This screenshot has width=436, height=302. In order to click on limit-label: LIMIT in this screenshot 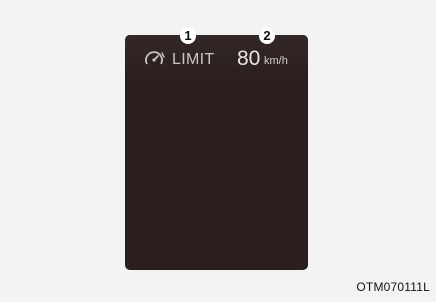, I will do `click(193, 59)`.